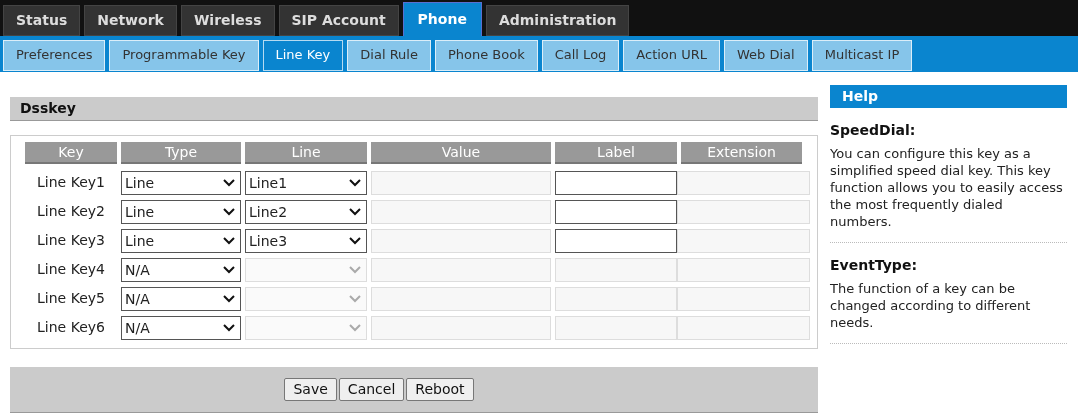 The height and width of the screenshot is (415, 1078). I want to click on sub-tab: Action URL, so click(671, 55).